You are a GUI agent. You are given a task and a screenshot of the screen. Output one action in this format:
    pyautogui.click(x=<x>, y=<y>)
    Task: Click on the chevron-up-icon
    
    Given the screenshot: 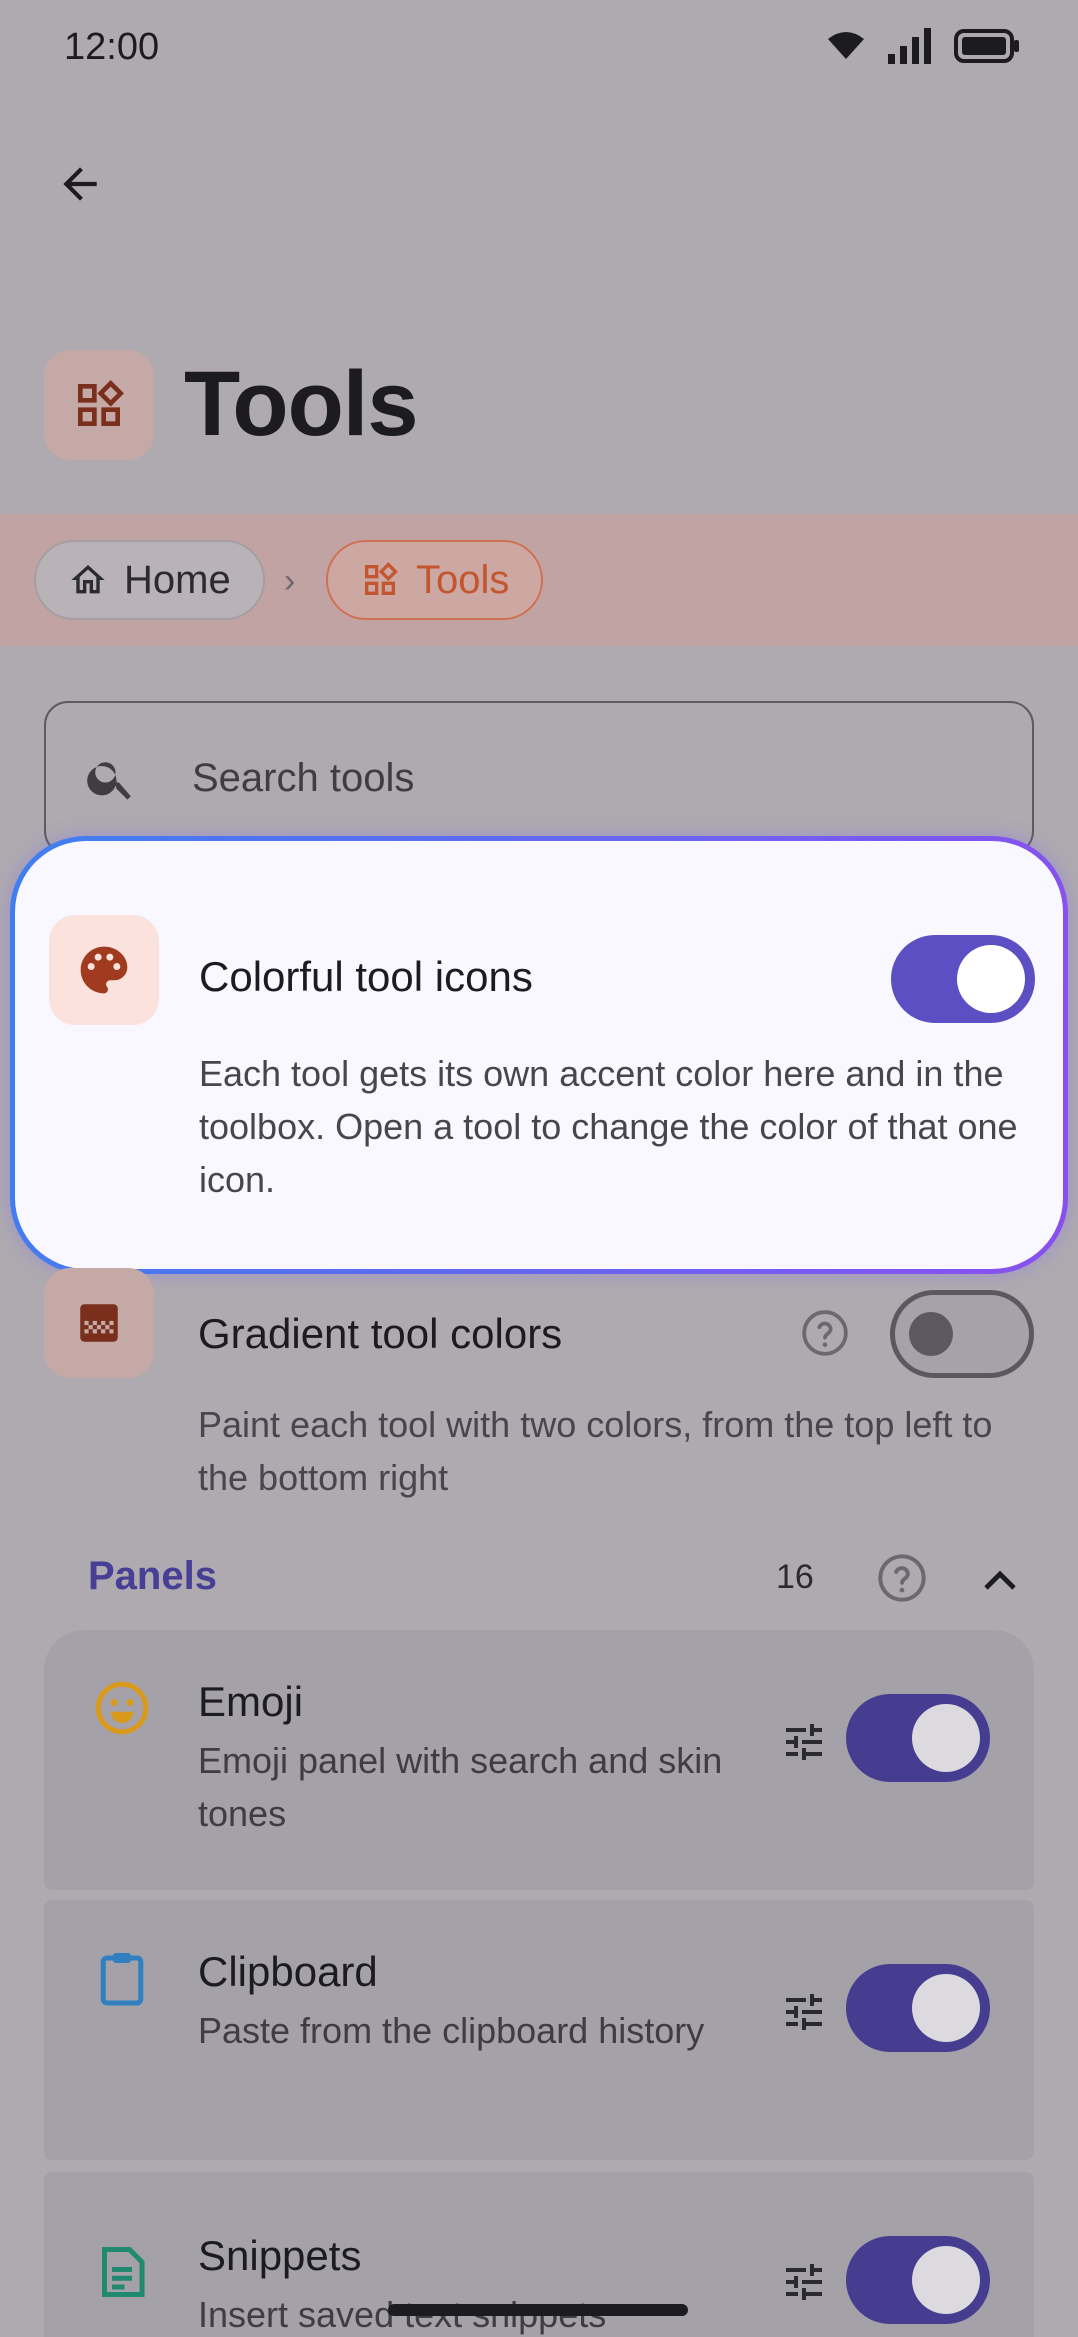 What is the action you would take?
    pyautogui.click(x=1000, y=1580)
    